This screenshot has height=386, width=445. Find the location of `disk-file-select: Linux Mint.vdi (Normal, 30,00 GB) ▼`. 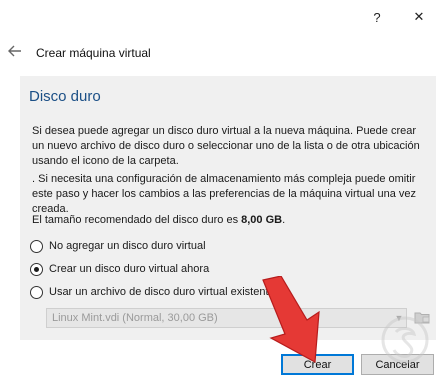

disk-file-select: Linux Mint.vdi (Normal, 30,00 GB) ▼ is located at coordinates (226, 318).